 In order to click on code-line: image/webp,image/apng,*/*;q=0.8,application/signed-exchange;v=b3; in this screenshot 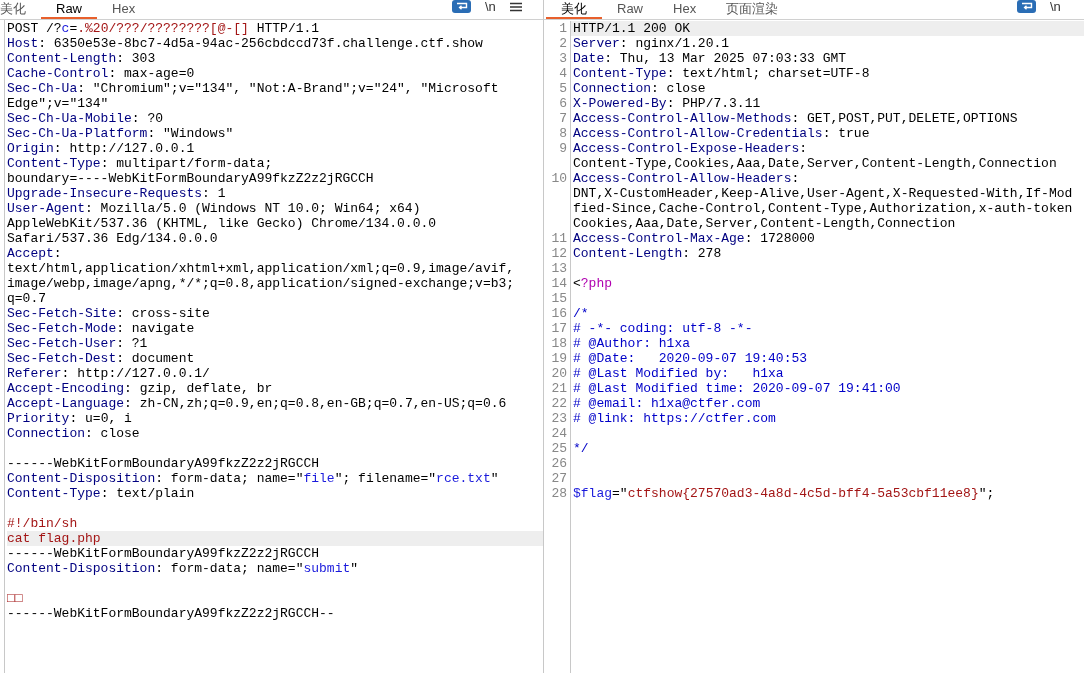, I will do `click(261, 283)`.